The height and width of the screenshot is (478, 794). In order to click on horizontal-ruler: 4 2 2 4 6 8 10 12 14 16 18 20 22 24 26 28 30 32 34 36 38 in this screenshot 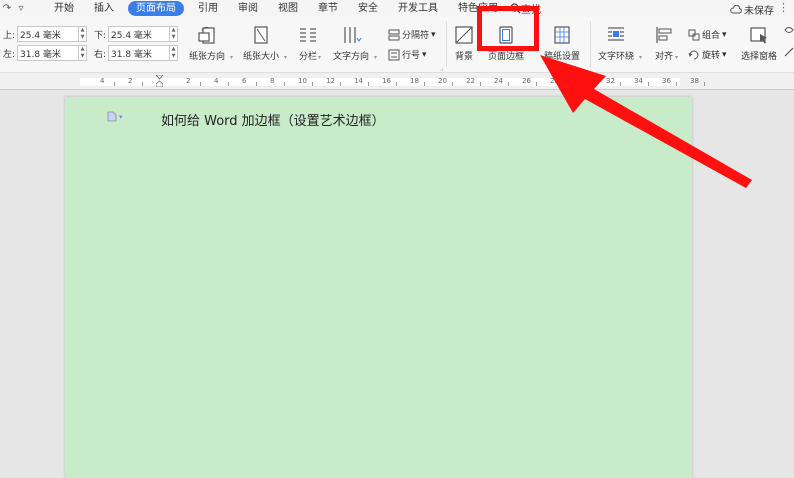, I will do `click(397, 81)`.